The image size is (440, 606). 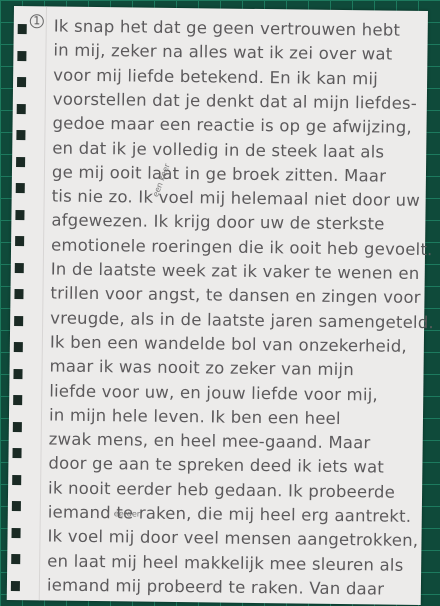 What do you see at coordinates (228, 344) in the screenshot?
I see `handwritten-line: Ik ben een wandelde bol van onzekerheid,` at bounding box center [228, 344].